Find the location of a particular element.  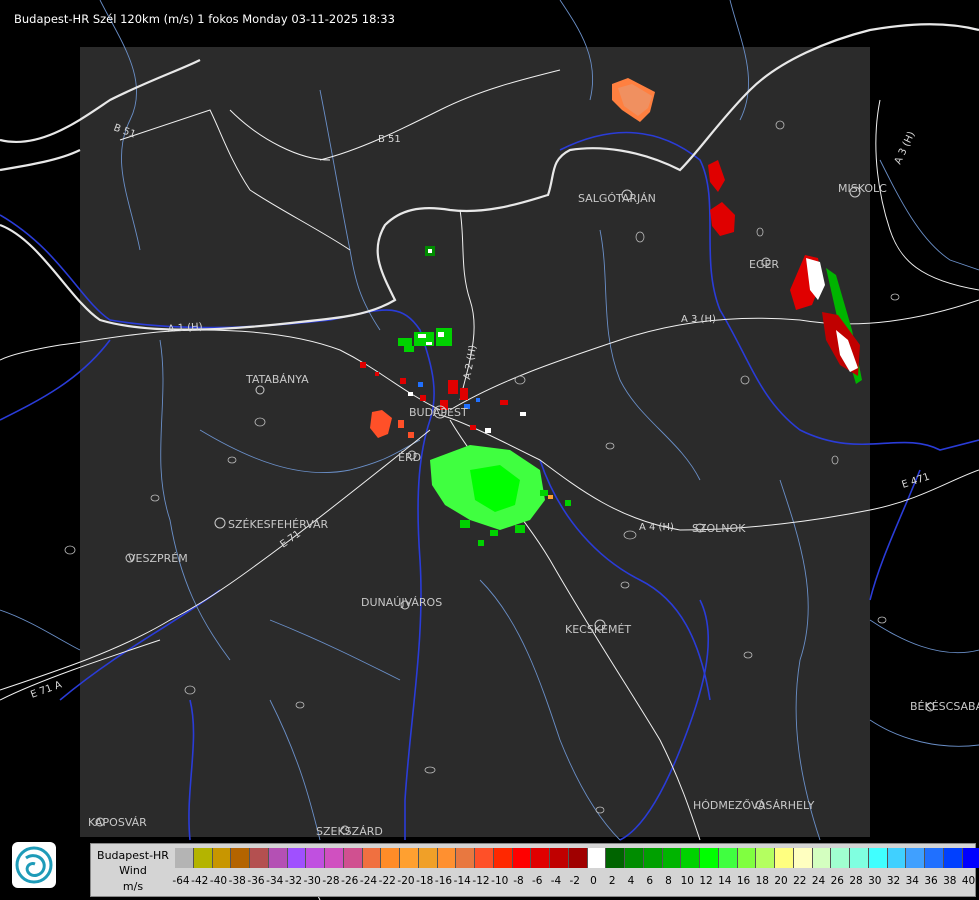

city-label: DUNAÚJVÁROS is located at coordinates (401, 602).